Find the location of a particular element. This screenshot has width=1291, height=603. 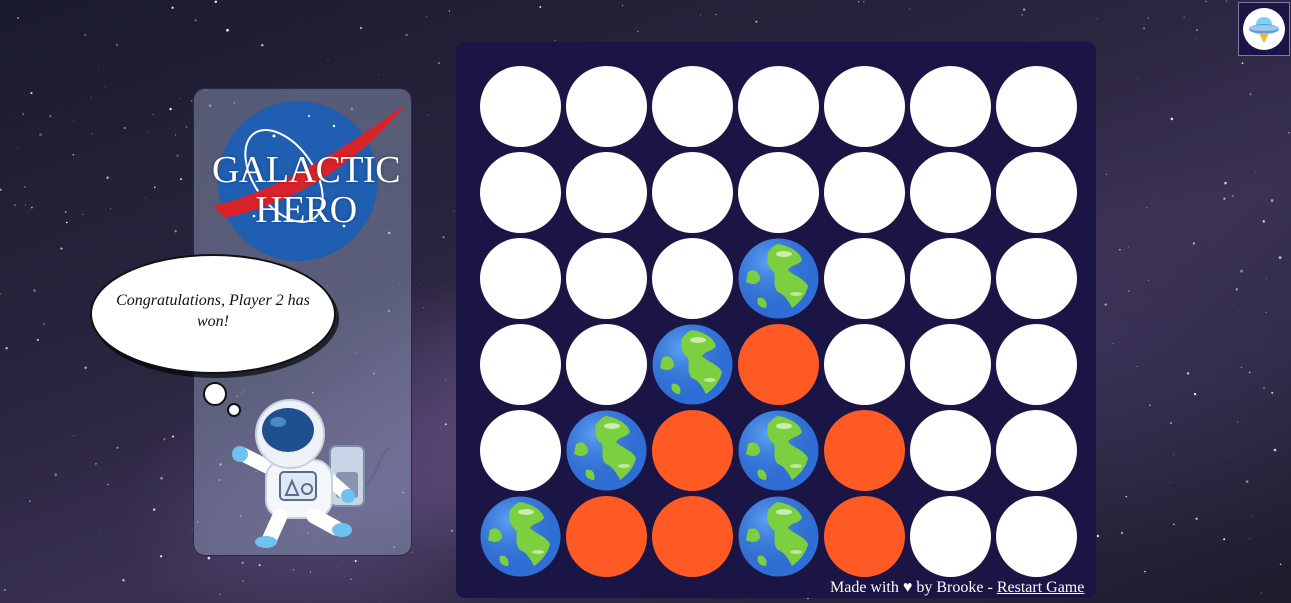

footer: Made with ♥ by Brooke - Restart Game is located at coordinates (960, 588).